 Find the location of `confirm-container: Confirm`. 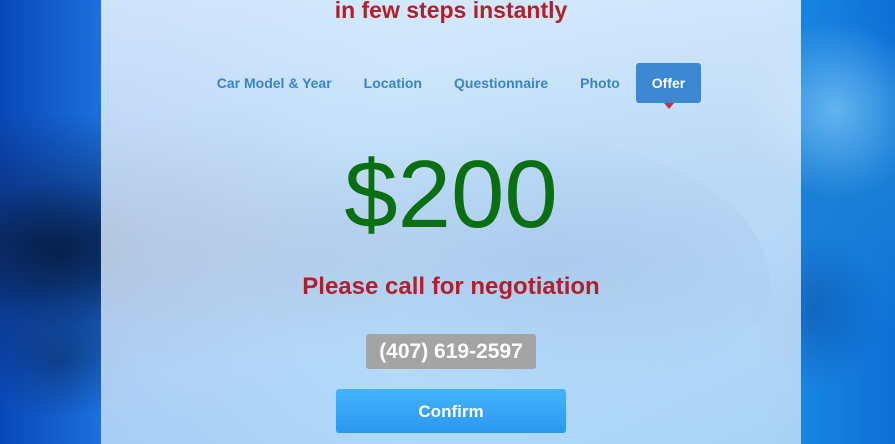

confirm-container: Confirm is located at coordinates (451, 411).